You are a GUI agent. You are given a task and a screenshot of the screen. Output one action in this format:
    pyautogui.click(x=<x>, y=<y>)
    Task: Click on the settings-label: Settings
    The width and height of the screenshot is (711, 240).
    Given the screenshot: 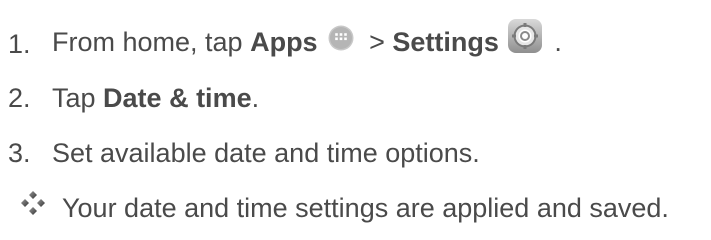 What is the action you would take?
    pyautogui.click(x=445, y=42)
    